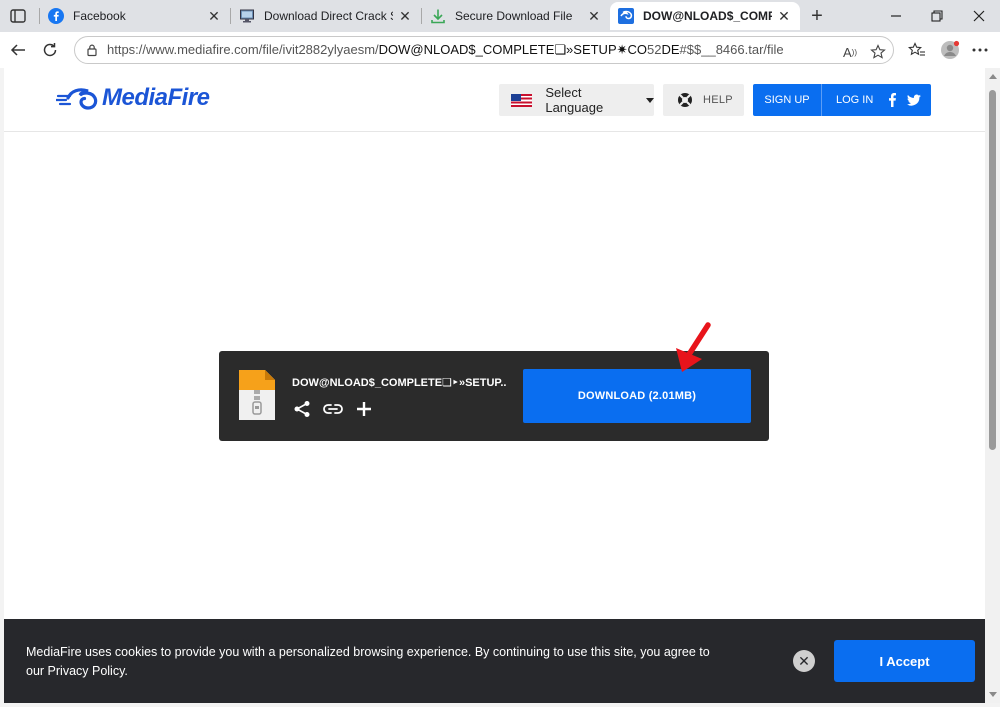 This screenshot has width=1000, height=707. I want to click on reload-button, so click(50, 50).